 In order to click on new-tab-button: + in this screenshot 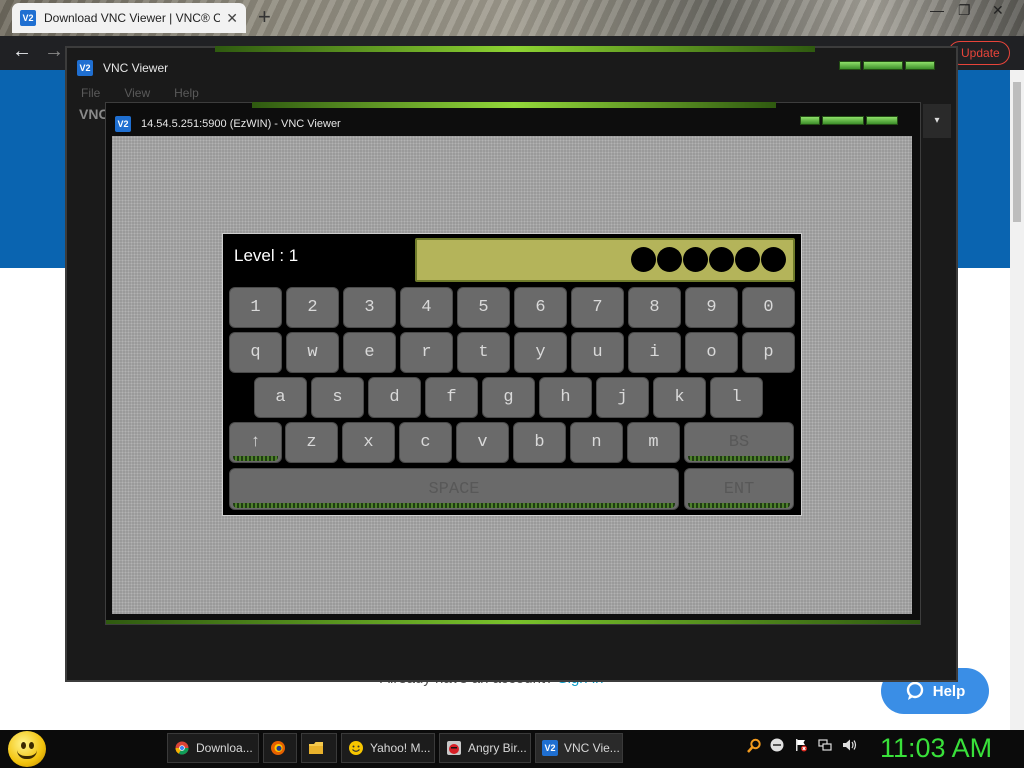, I will do `click(264, 17)`.